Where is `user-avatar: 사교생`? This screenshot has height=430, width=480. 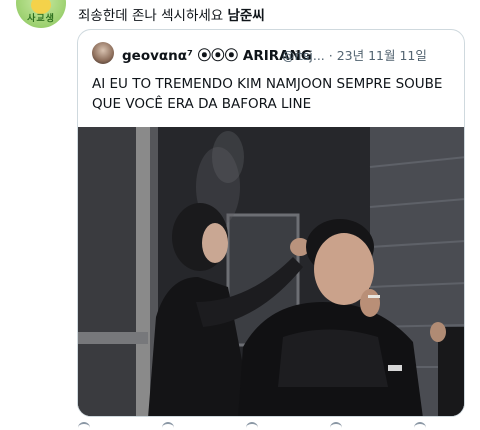 user-avatar: 사교생 is located at coordinates (41, 14).